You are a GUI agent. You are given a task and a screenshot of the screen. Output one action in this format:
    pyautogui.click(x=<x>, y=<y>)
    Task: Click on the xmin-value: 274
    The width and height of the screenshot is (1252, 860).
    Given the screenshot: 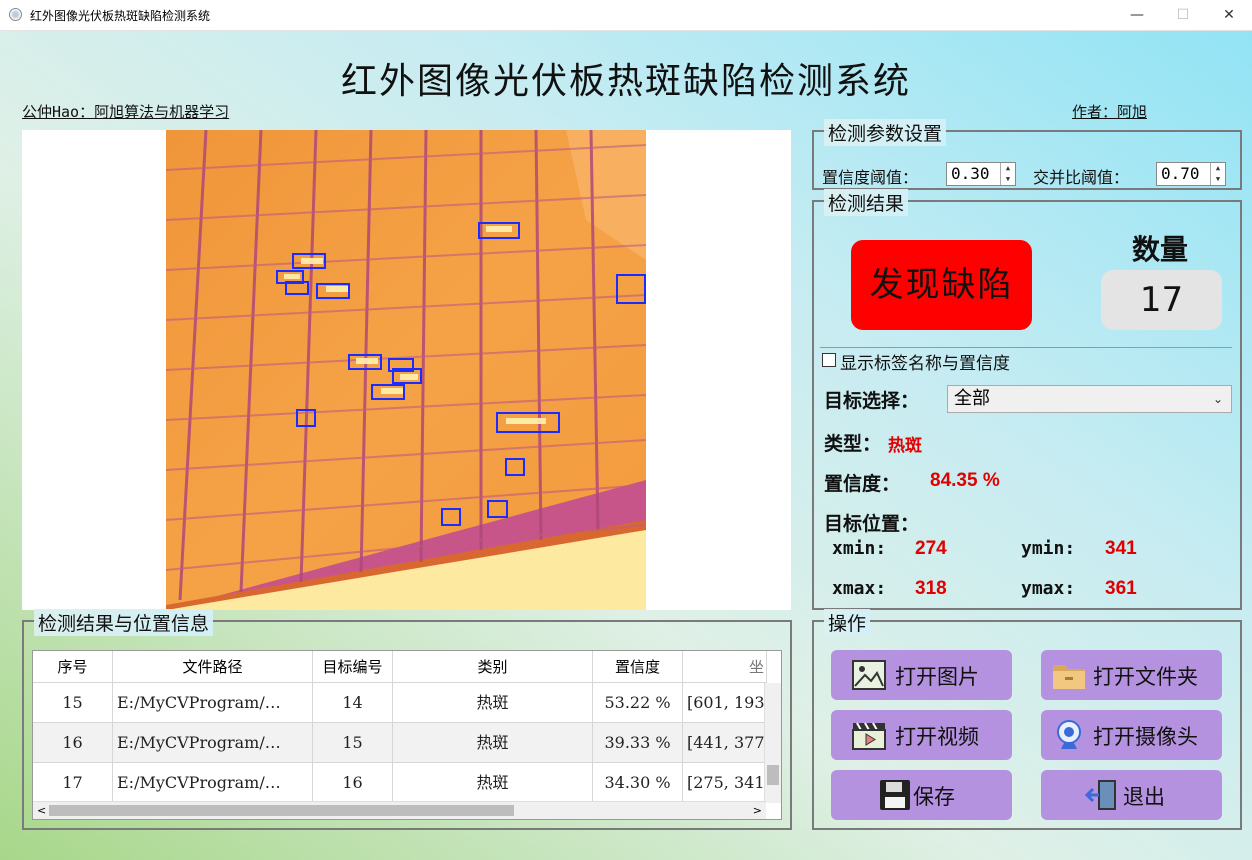 What is the action you would take?
    pyautogui.click(x=931, y=548)
    